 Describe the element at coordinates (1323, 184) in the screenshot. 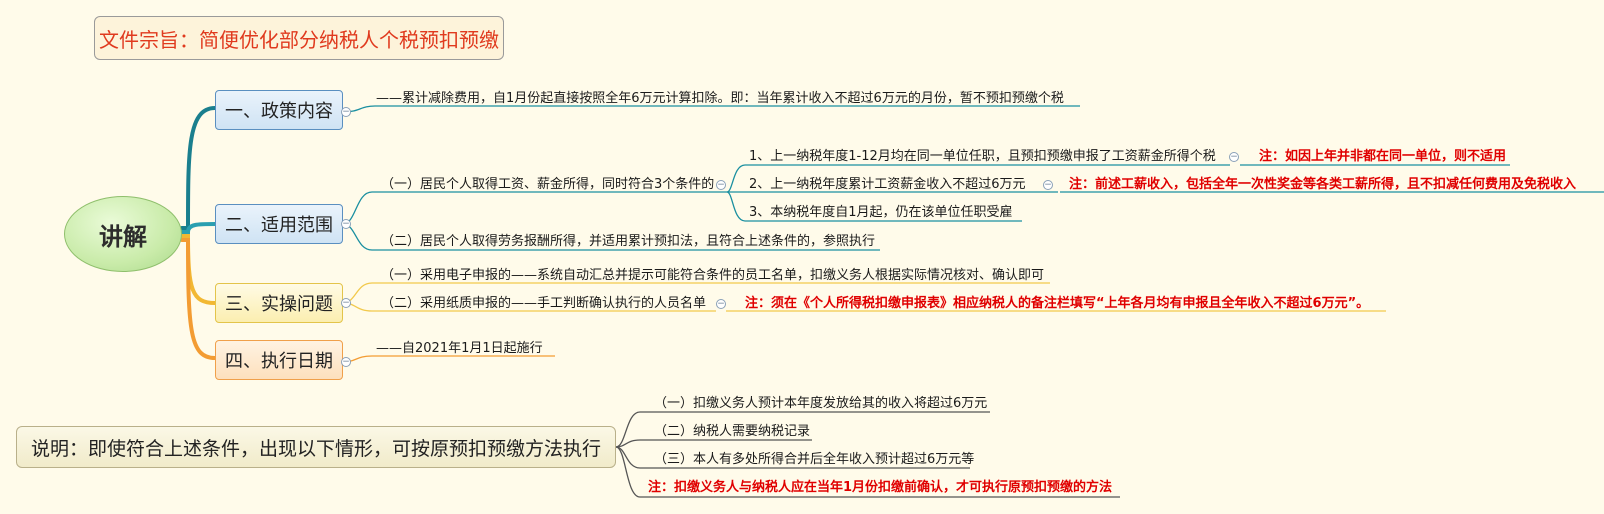

I see `condition-2-note: 注：前述工薪收入，包括全年一次性奖金等各类工薪所得，且不扣减任何费用及免税收入` at that location.